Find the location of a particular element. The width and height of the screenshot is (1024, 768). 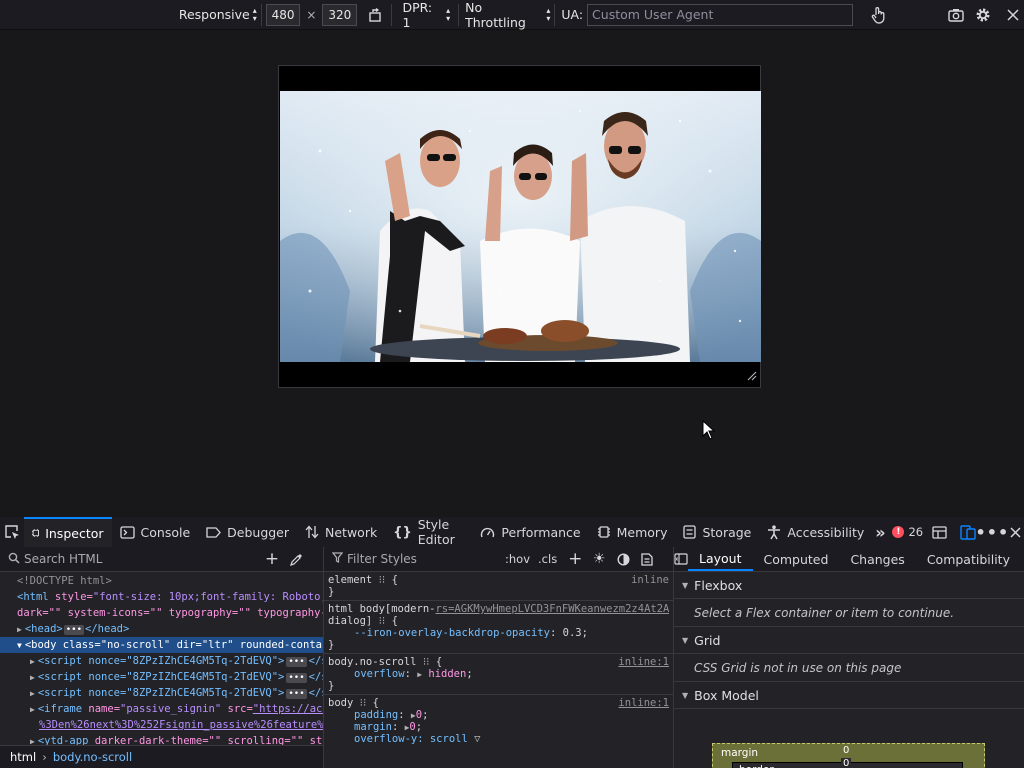

tree-head: ▶ <head> ••• </head> is located at coordinates (161, 629).